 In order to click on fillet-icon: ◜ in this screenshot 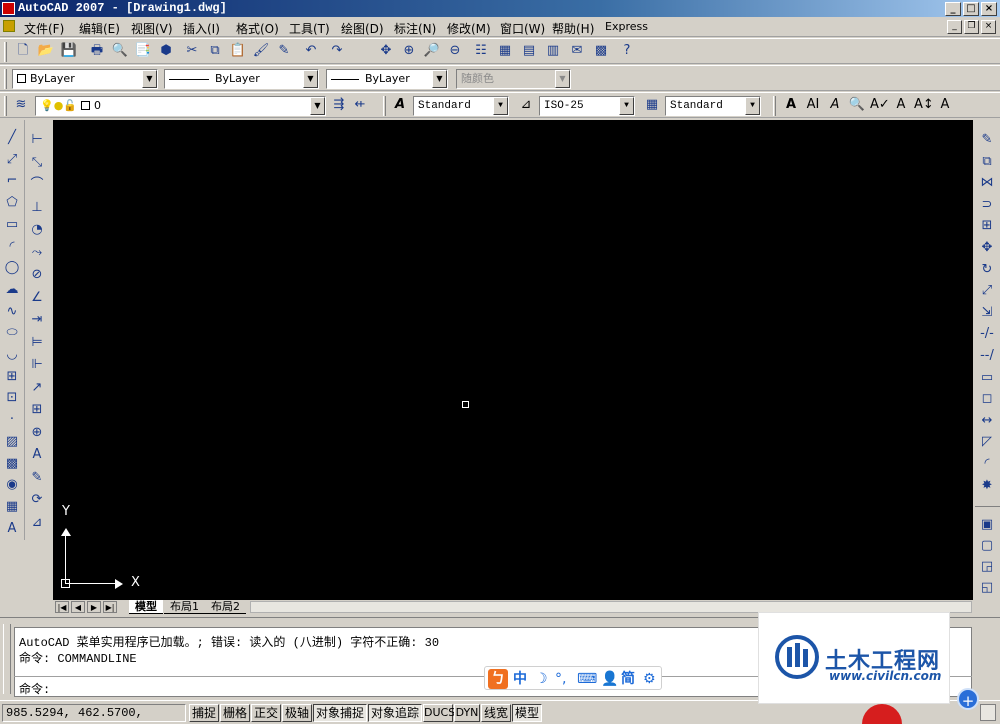, I will do `click(987, 464)`.